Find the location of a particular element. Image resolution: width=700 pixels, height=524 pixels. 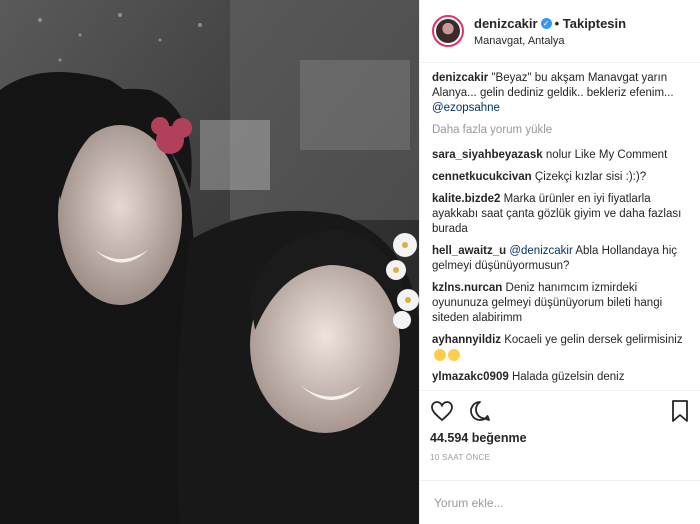

comment-username: cennetkucukcivan is located at coordinates (482, 177).